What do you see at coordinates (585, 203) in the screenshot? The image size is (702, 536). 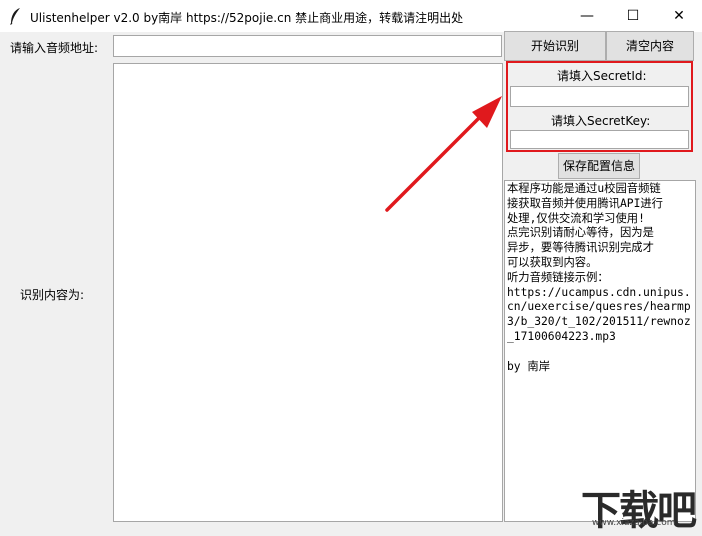 I see `info-line: 接获取音频并使用腾讯API进行` at bounding box center [585, 203].